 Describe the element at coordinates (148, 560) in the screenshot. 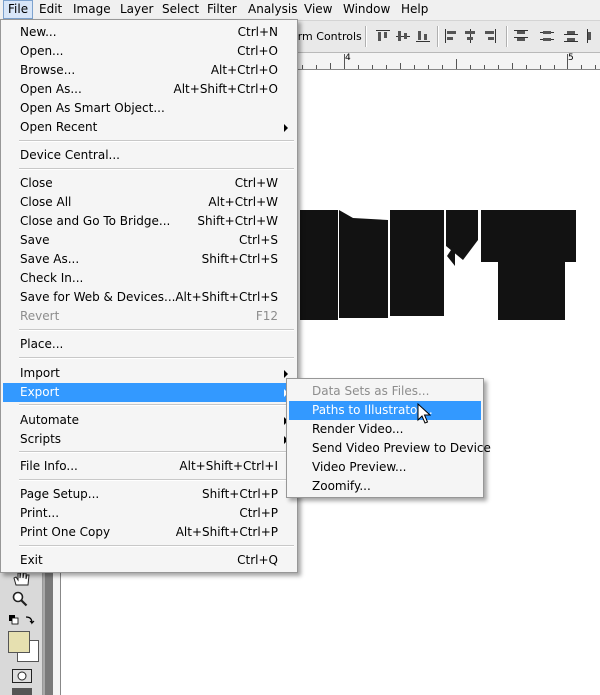

I see `menu-item-exit: Exit Ctrl+Q` at that location.